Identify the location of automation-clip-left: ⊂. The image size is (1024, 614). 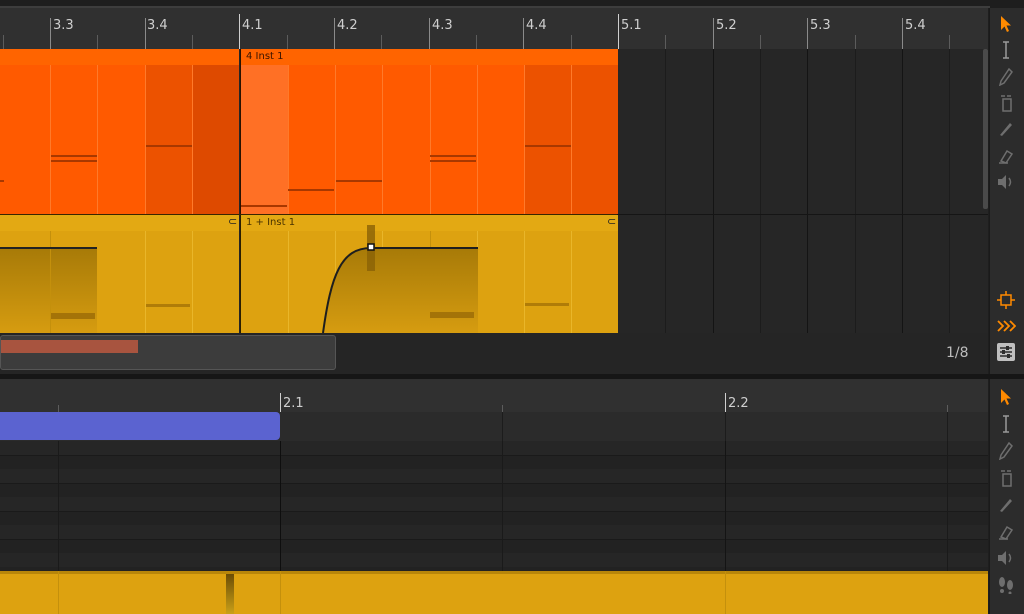
(119, 274).